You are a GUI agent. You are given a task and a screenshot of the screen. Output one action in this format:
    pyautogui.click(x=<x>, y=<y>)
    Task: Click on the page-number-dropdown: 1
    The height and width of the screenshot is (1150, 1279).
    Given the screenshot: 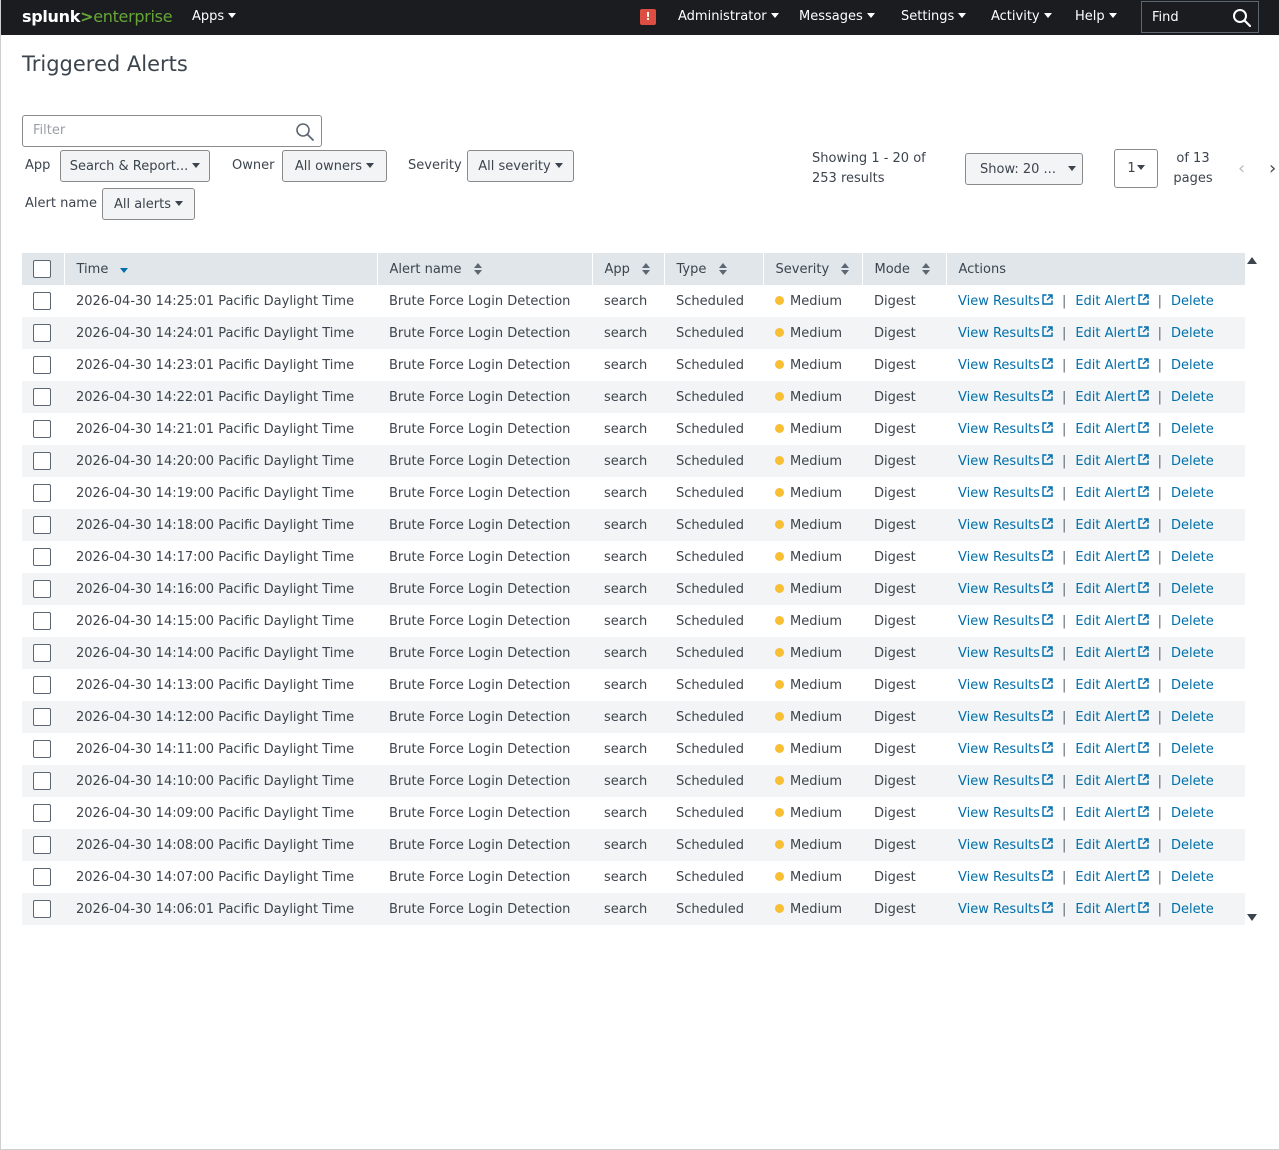 What is the action you would take?
    pyautogui.click(x=1136, y=168)
    